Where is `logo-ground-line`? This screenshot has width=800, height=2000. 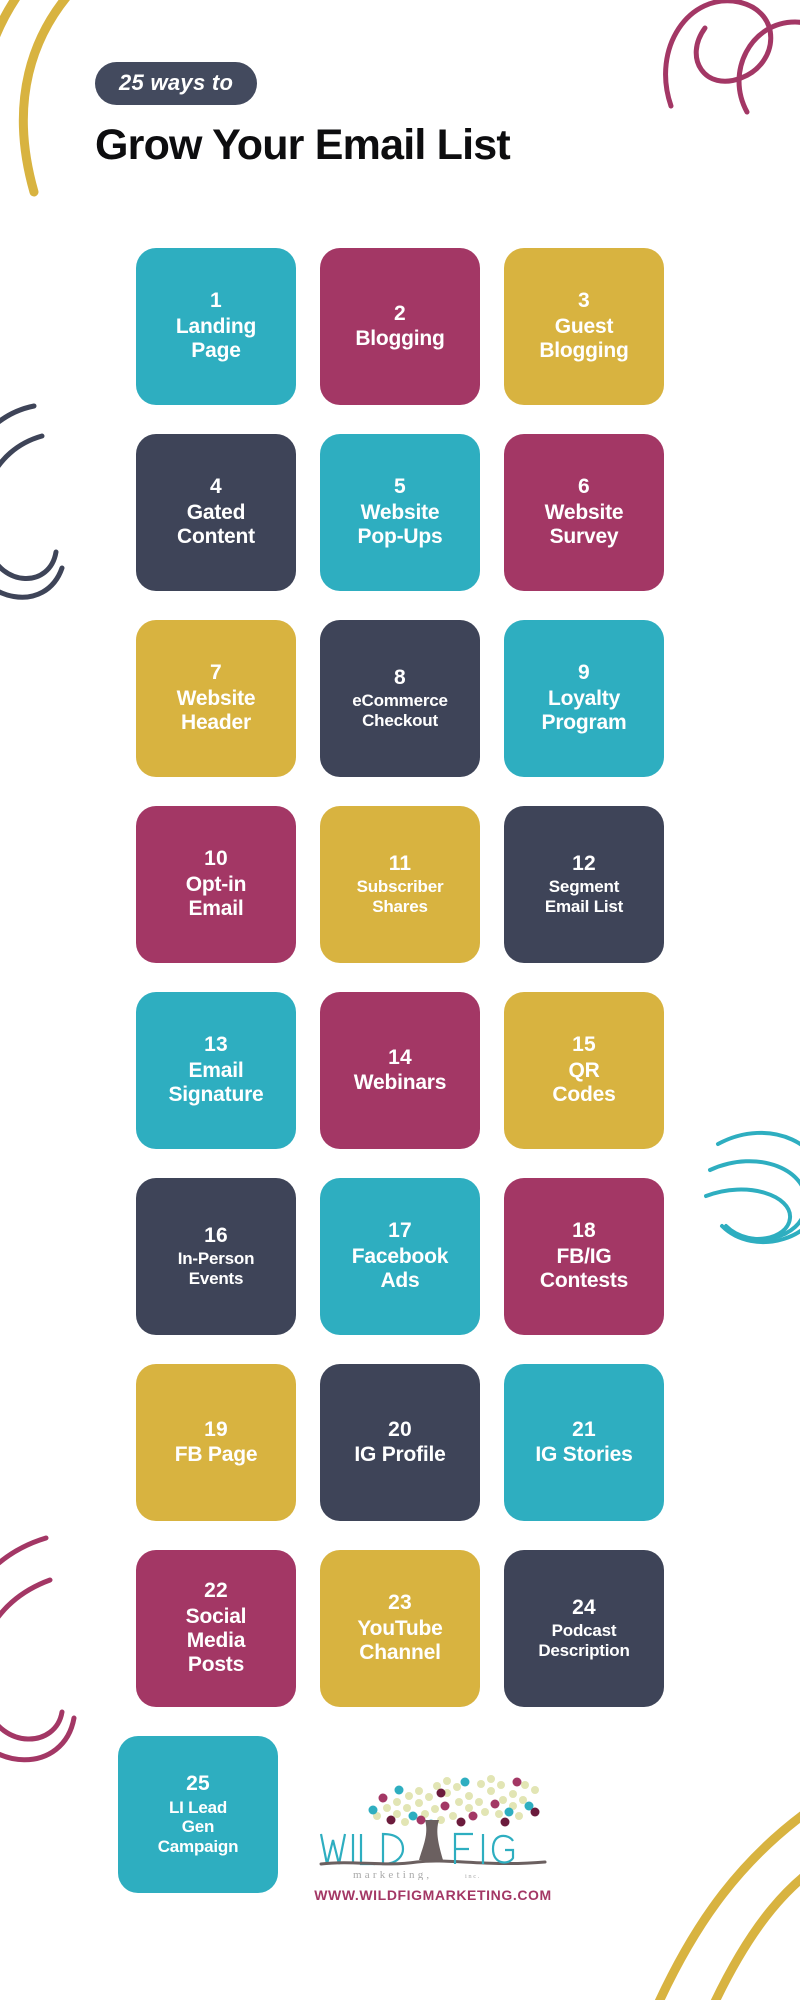
logo-ground-line is located at coordinates (433, 1862).